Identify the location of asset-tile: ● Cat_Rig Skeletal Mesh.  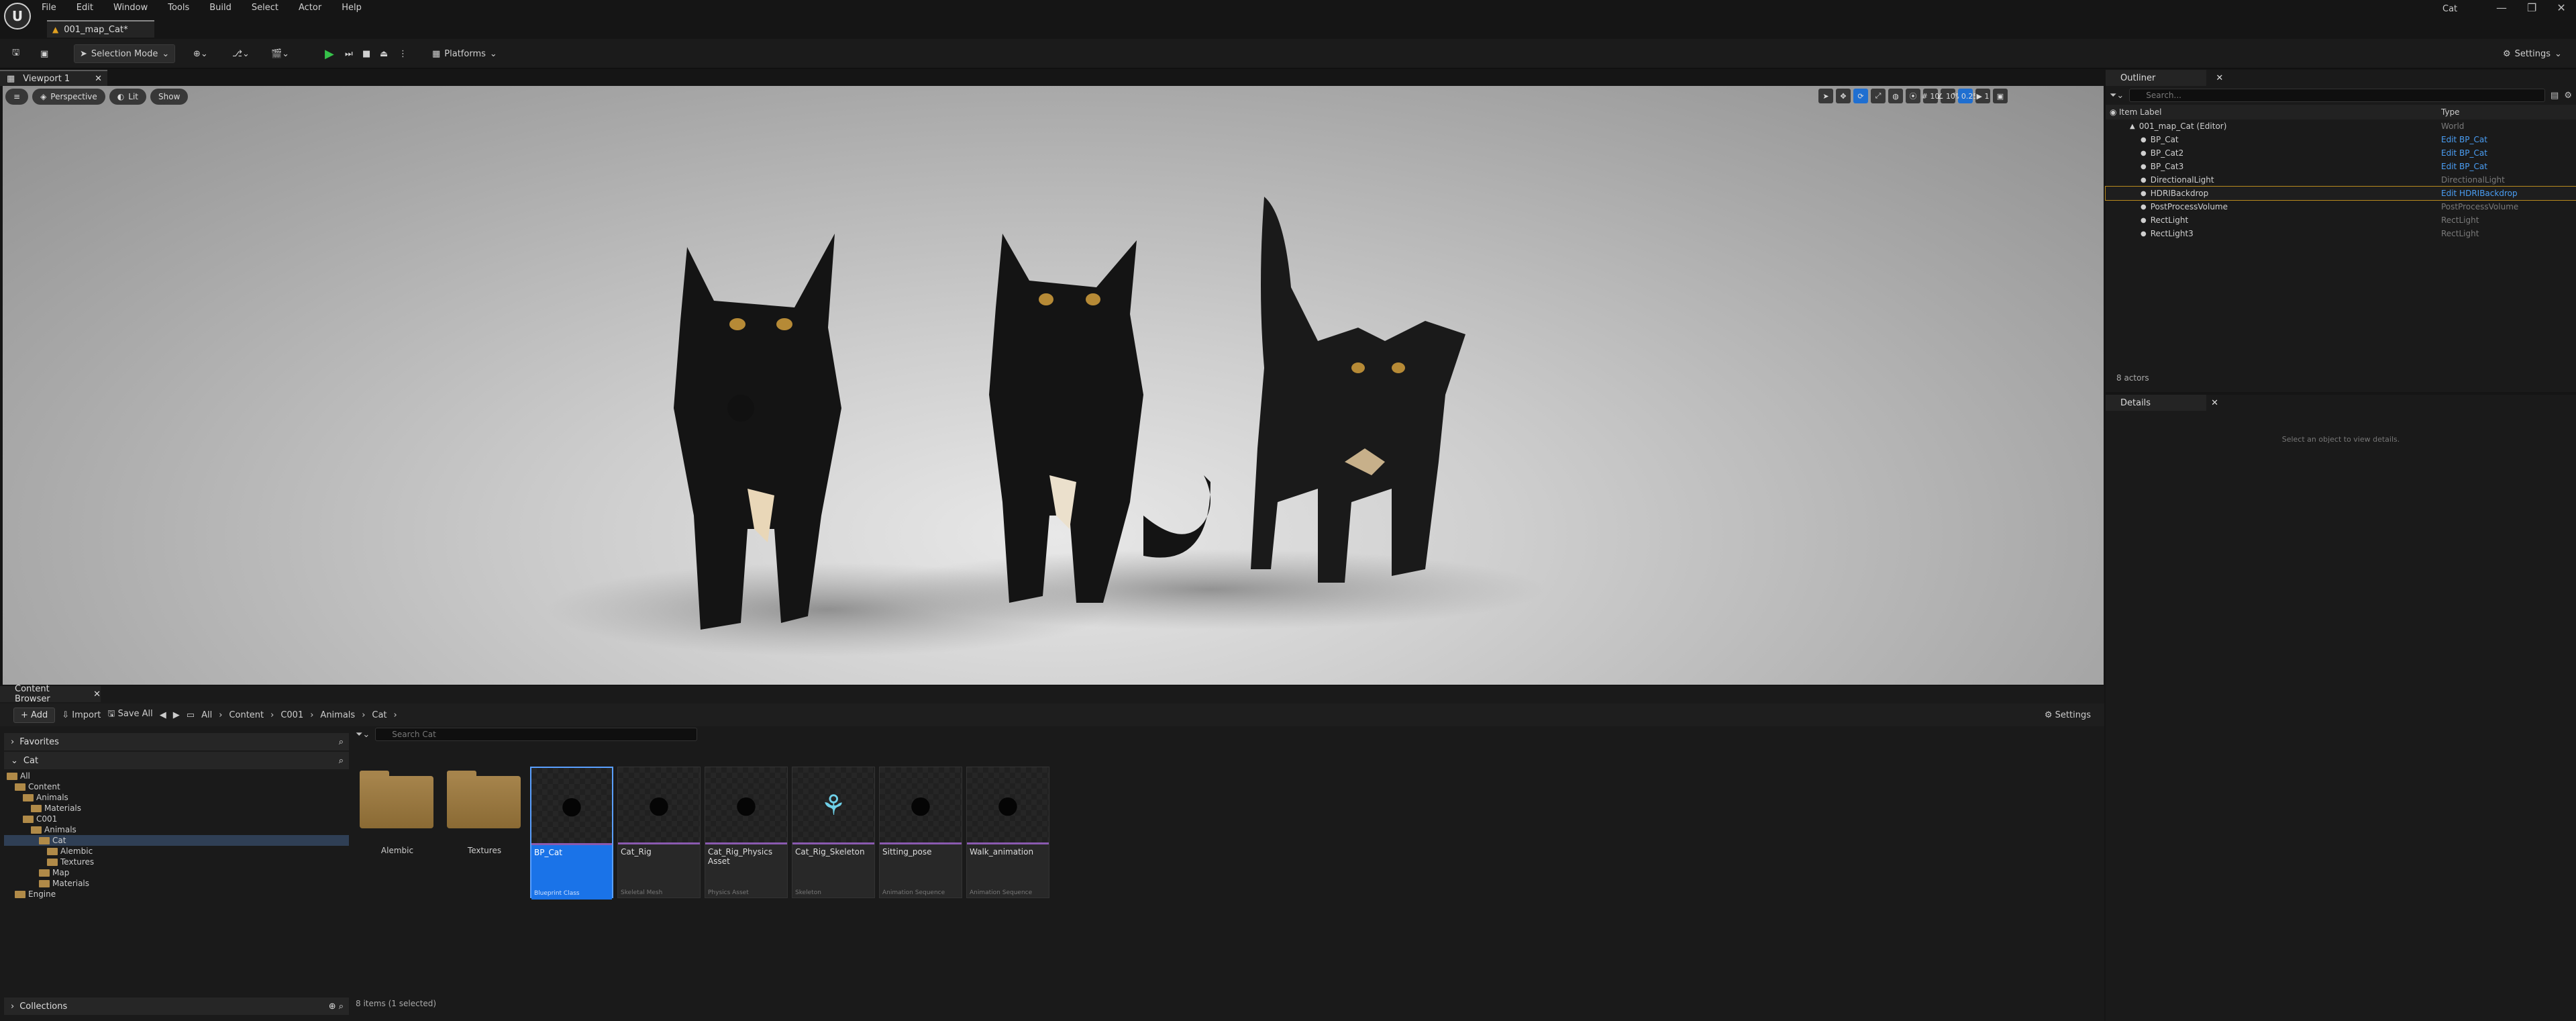
(659, 832).